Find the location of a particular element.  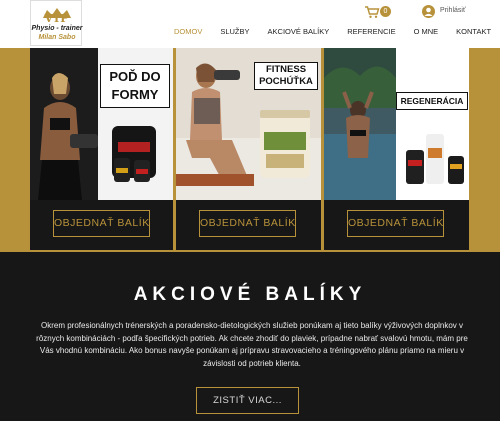

cart-count-badge: 0 is located at coordinates (385, 11).